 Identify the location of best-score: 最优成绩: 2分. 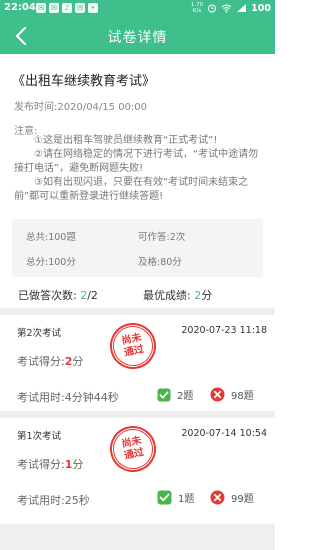
(177, 295).